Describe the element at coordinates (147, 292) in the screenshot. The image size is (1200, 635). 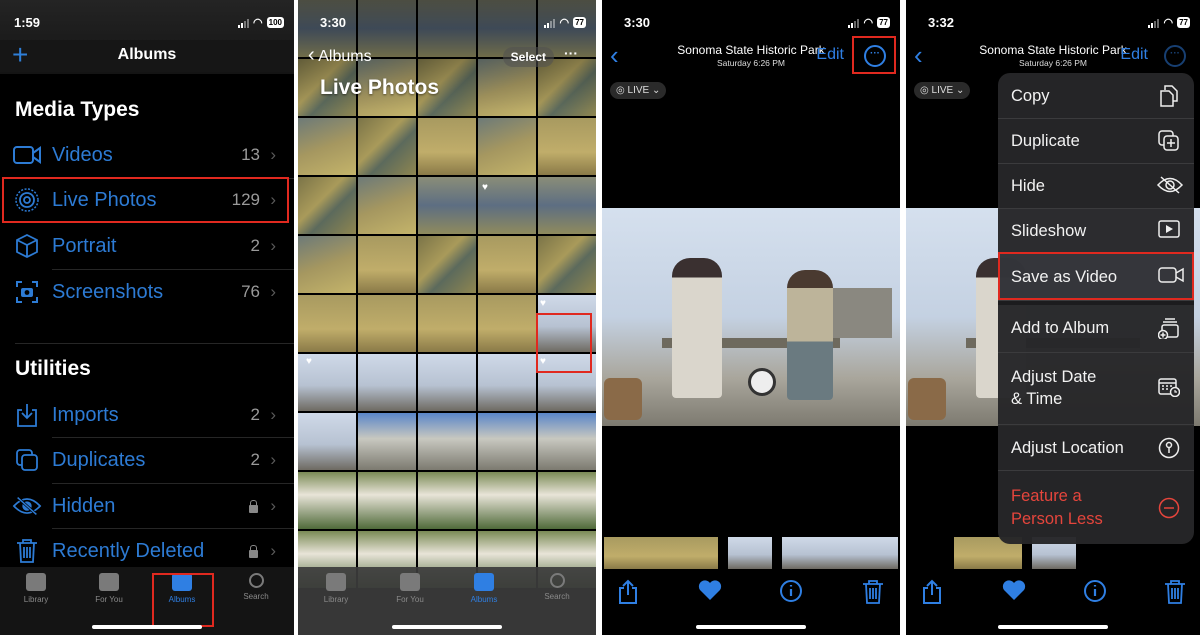
I see `album-row-screenshots: Screenshots 76 ›` at that location.